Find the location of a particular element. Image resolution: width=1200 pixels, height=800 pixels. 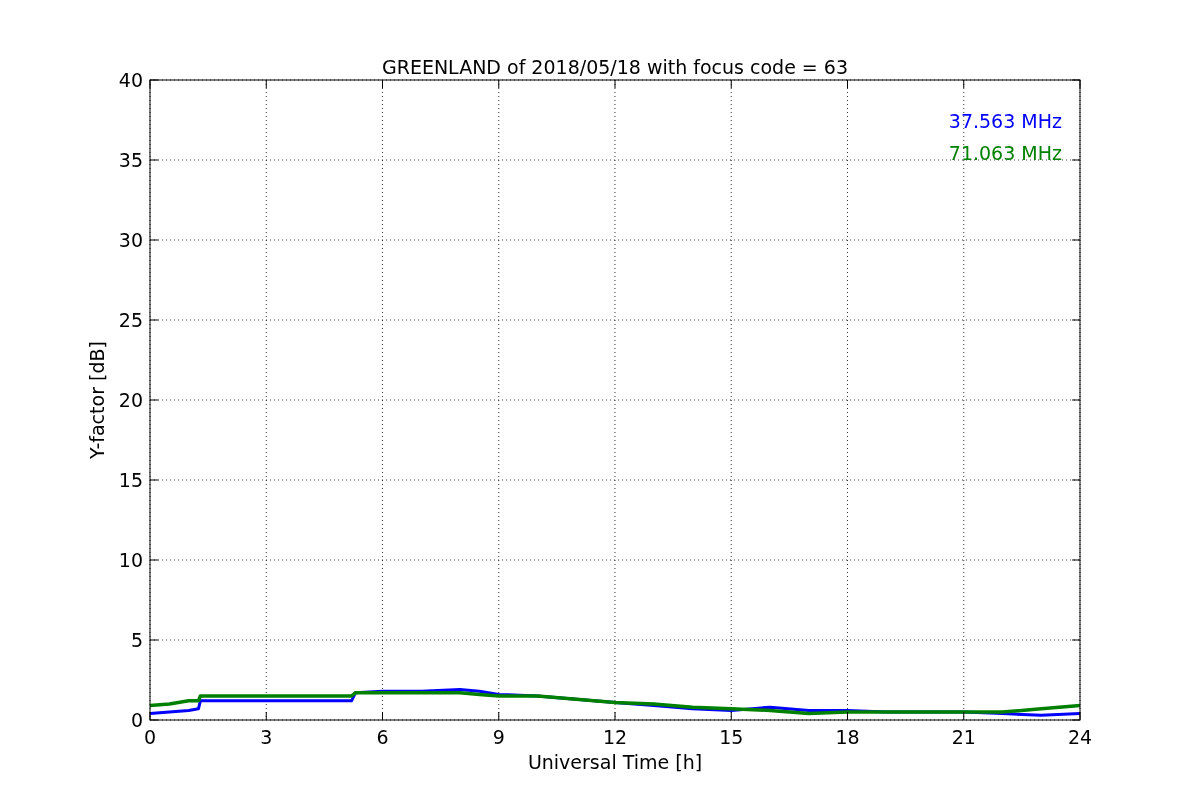

tick-label: 10 is located at coordinates (130, 560).